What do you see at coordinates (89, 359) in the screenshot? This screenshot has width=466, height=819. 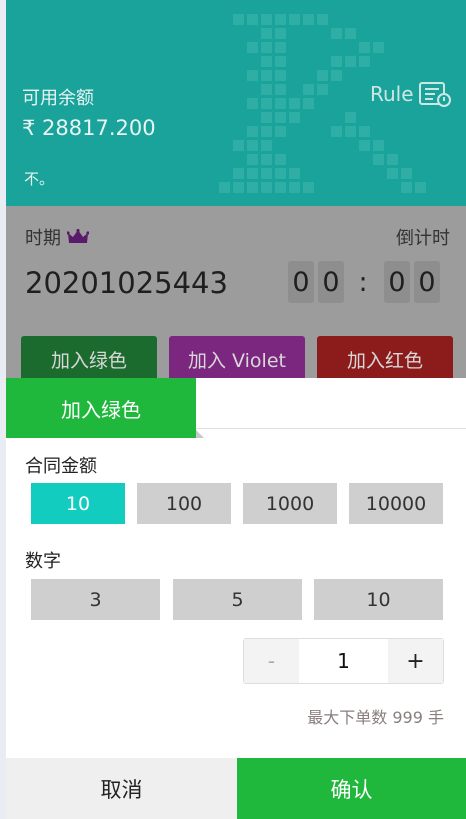 I see `join-green-button: 加入绿色` at bounding box center [89, 359].